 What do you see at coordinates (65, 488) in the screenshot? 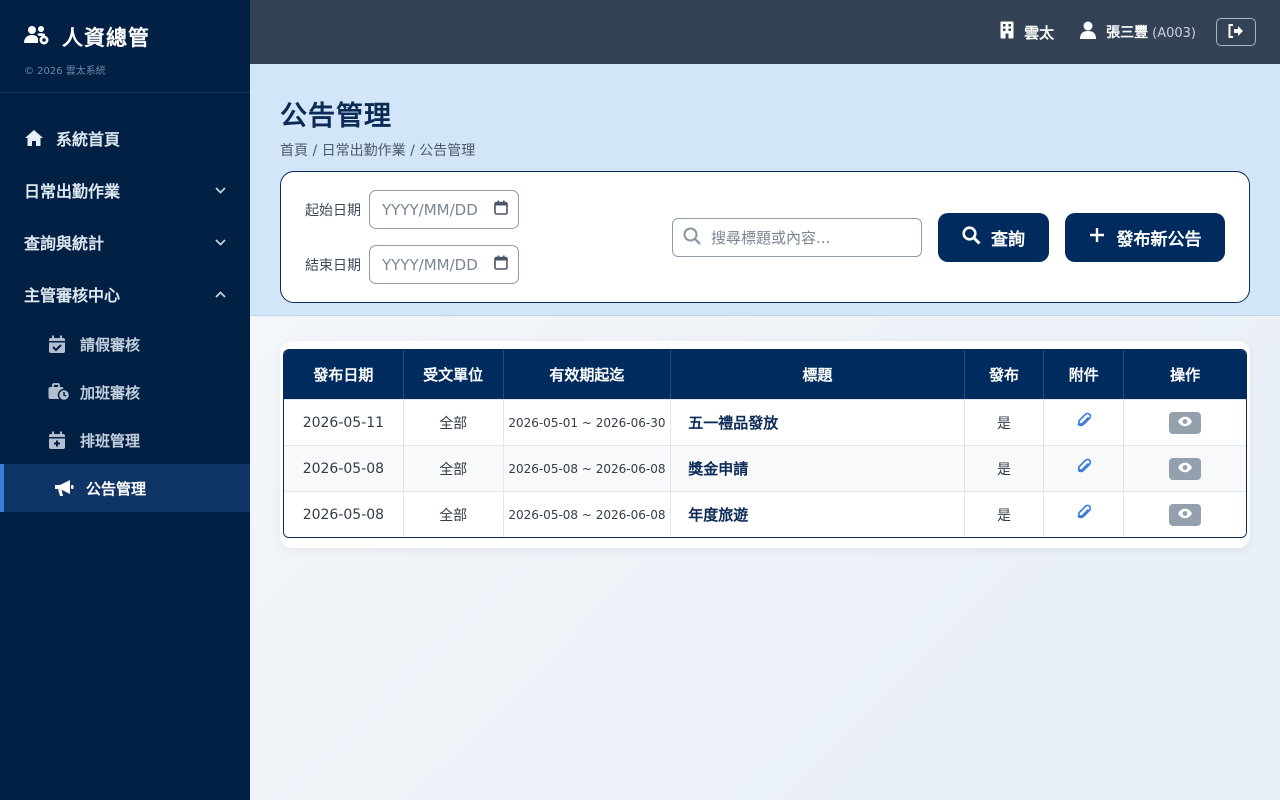
I see `megaphone-icon` at bounding box center [65, 488].